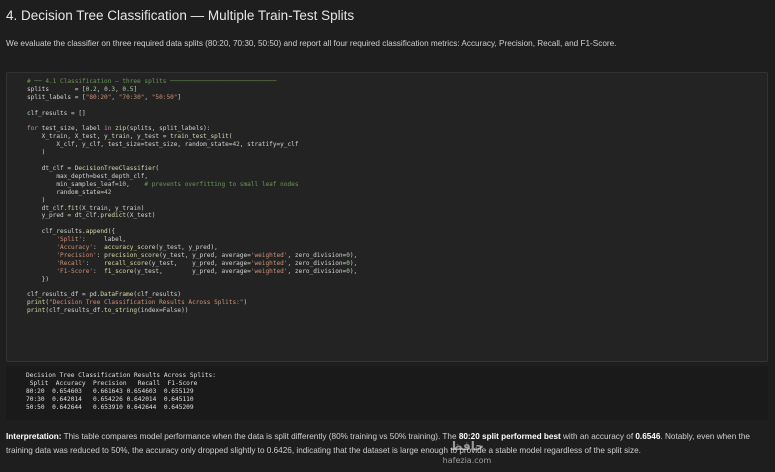 The image size is (775, 472). Describe the element at coordinates (86, 208) in the screenshot. I see `code-line: dt_clf.fit(X_train, y_train)` at that location.